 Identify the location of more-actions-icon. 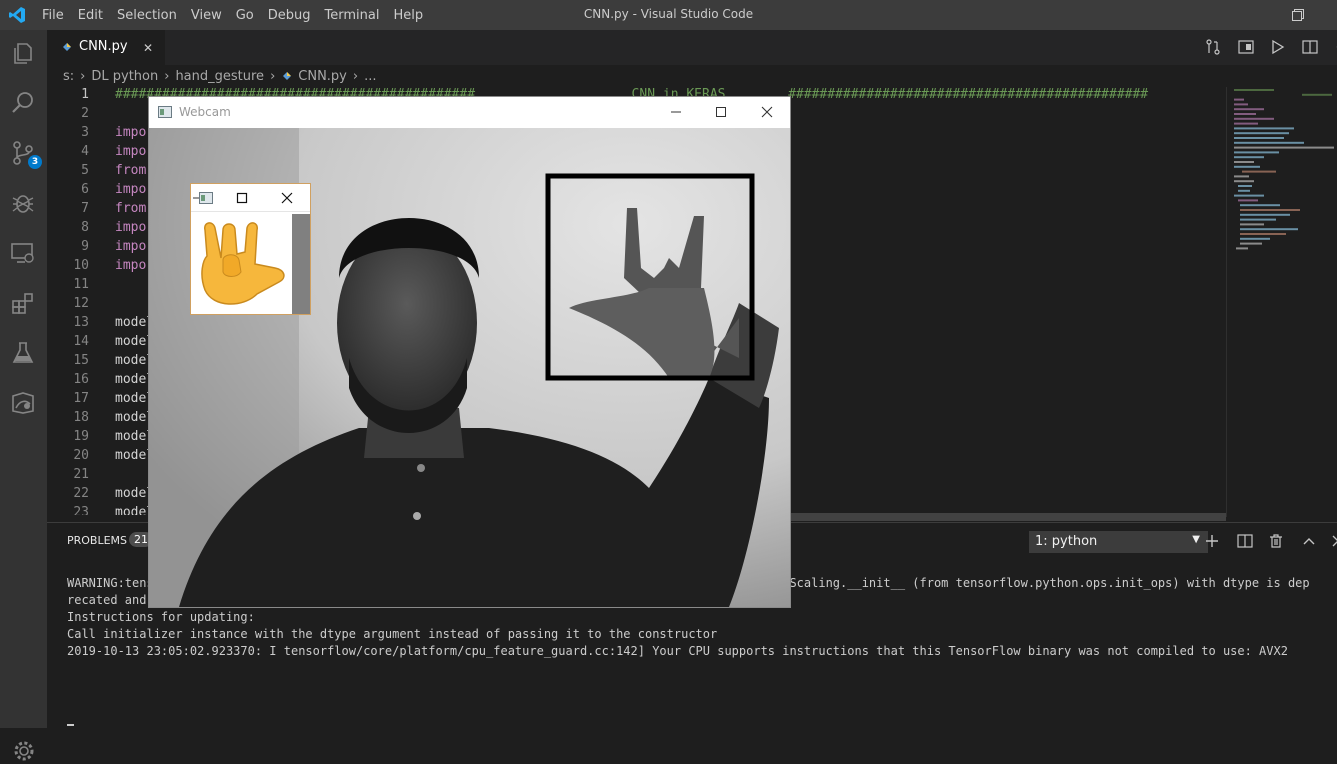
(1333, 47).